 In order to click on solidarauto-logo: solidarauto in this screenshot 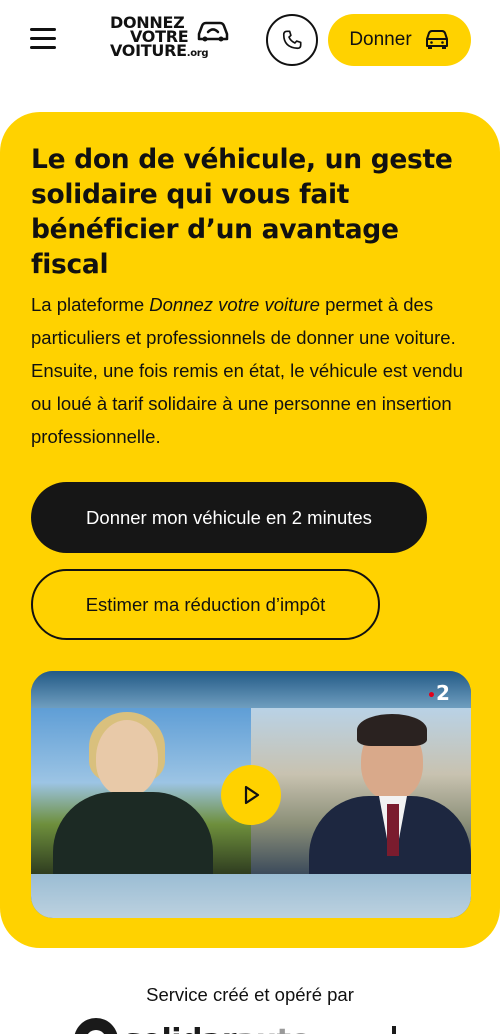, I will do `click(192, 1026)`.